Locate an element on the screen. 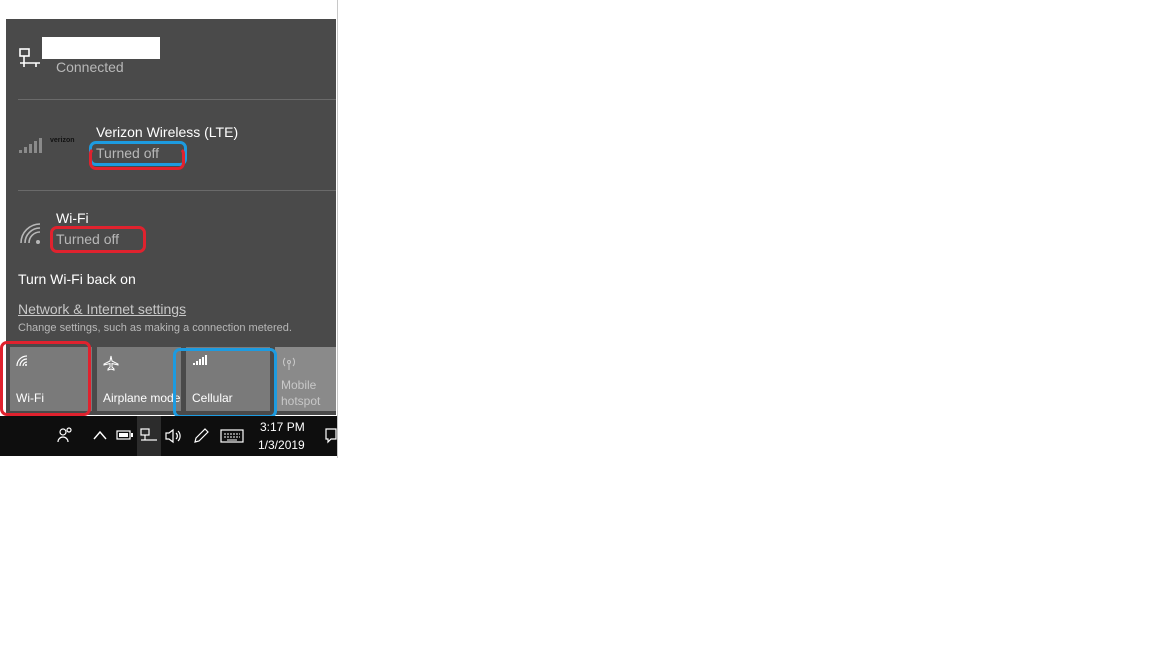 The height and width of the screenshot is (648, 1152). people-icon is located at coordinates (65, 435).